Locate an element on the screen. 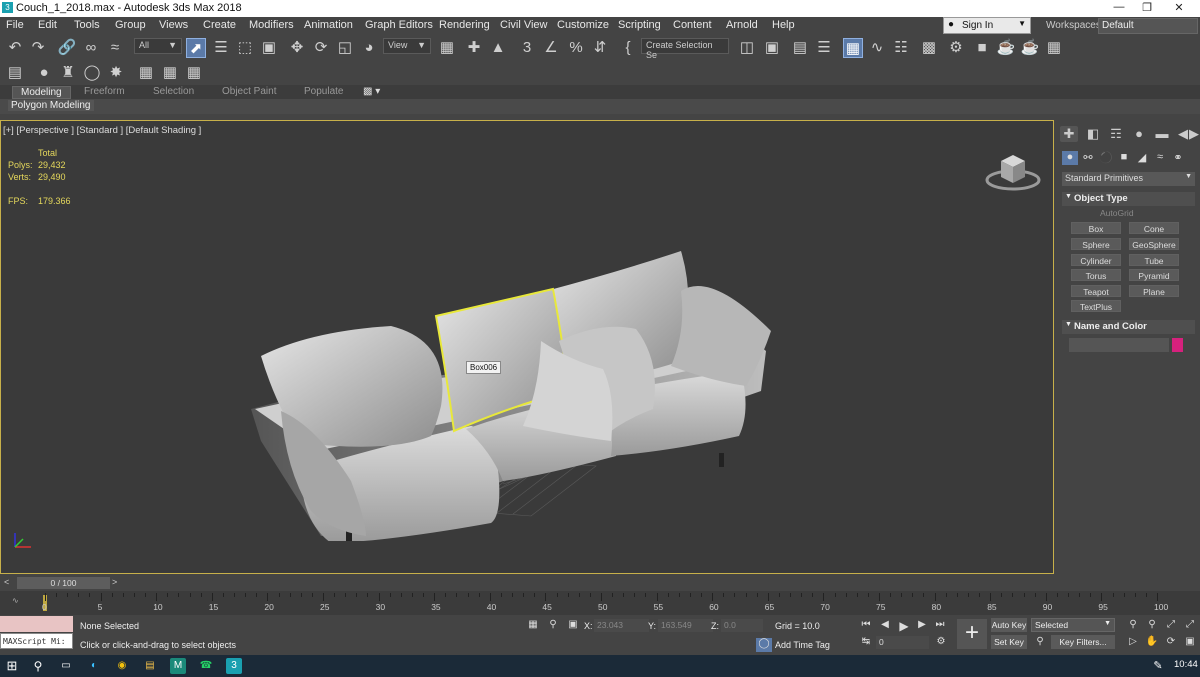 The width and height of the screenshot is (1200, 677). sphere-icon: ● is located at coordinates (44, 73).